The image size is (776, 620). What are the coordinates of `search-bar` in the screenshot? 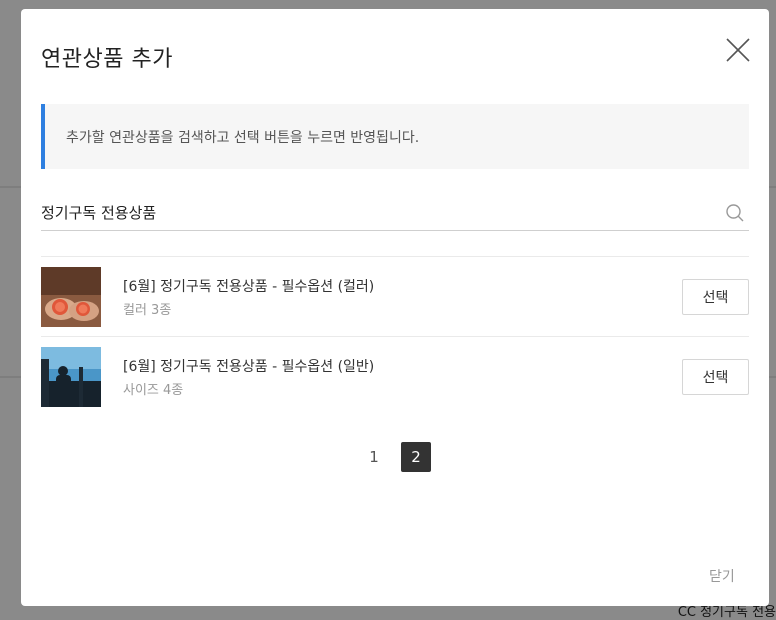 It's located at (395, 212).